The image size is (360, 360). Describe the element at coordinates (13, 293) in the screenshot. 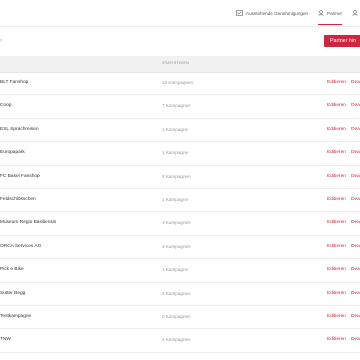

I see `partner-name: Sutter Begg` at that location.